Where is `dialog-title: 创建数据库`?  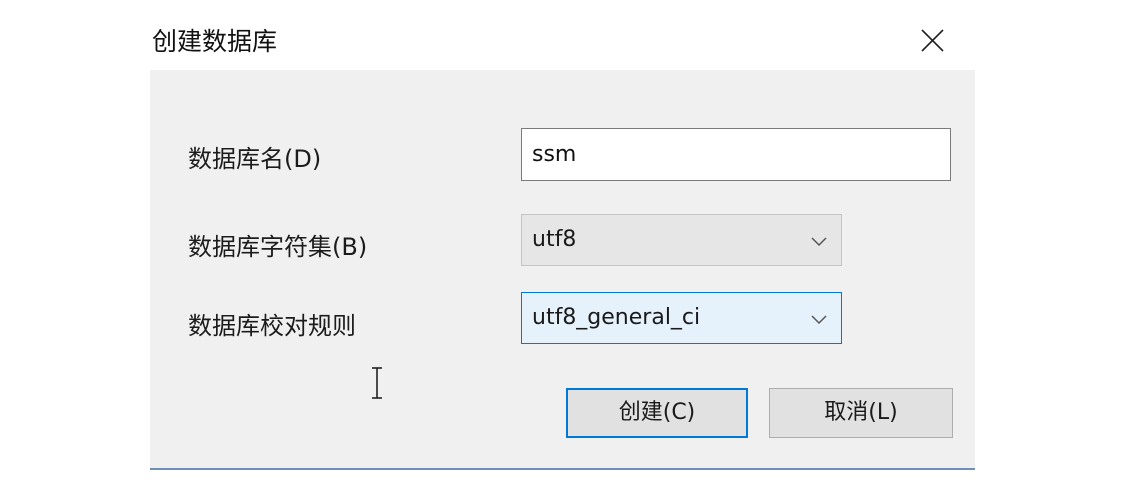
dialog-title: 创建数据库 is located at coordinates (215, 41).